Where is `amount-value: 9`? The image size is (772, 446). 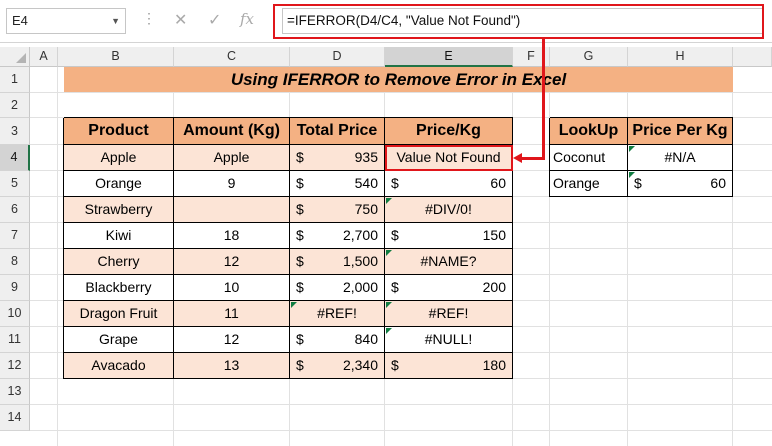 amount-value: 9 is located at coordinates (231, 183).